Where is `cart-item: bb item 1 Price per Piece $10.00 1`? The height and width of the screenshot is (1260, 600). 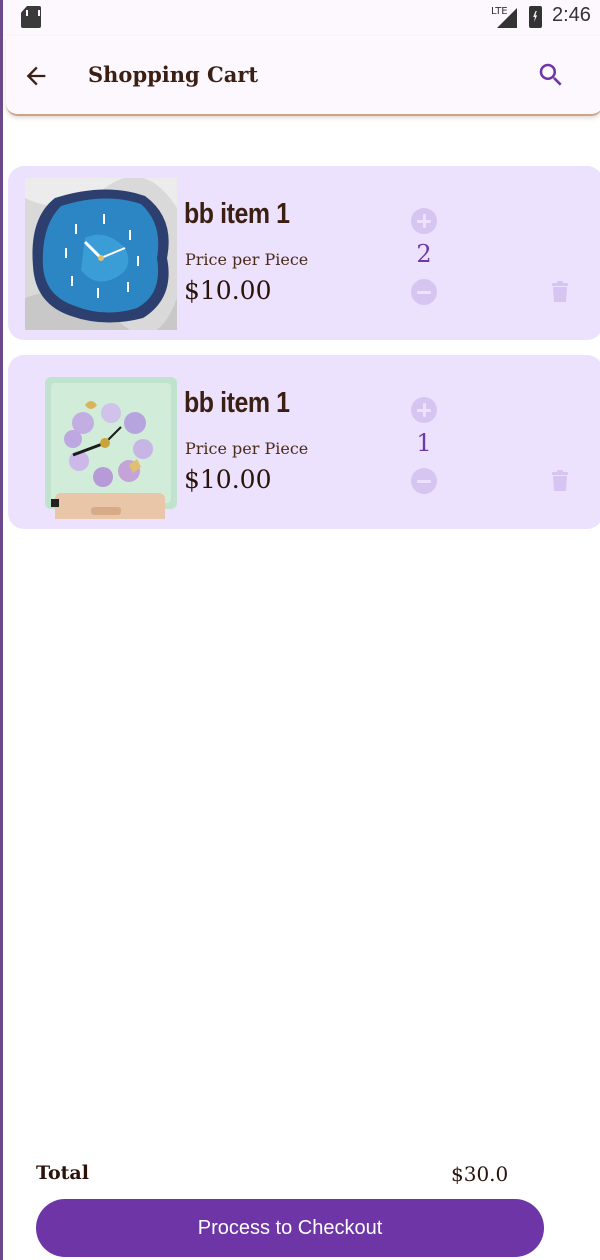
cart-item: bb item 1 Price per Piece $10.00 1 is located at coordinates (304, 442).